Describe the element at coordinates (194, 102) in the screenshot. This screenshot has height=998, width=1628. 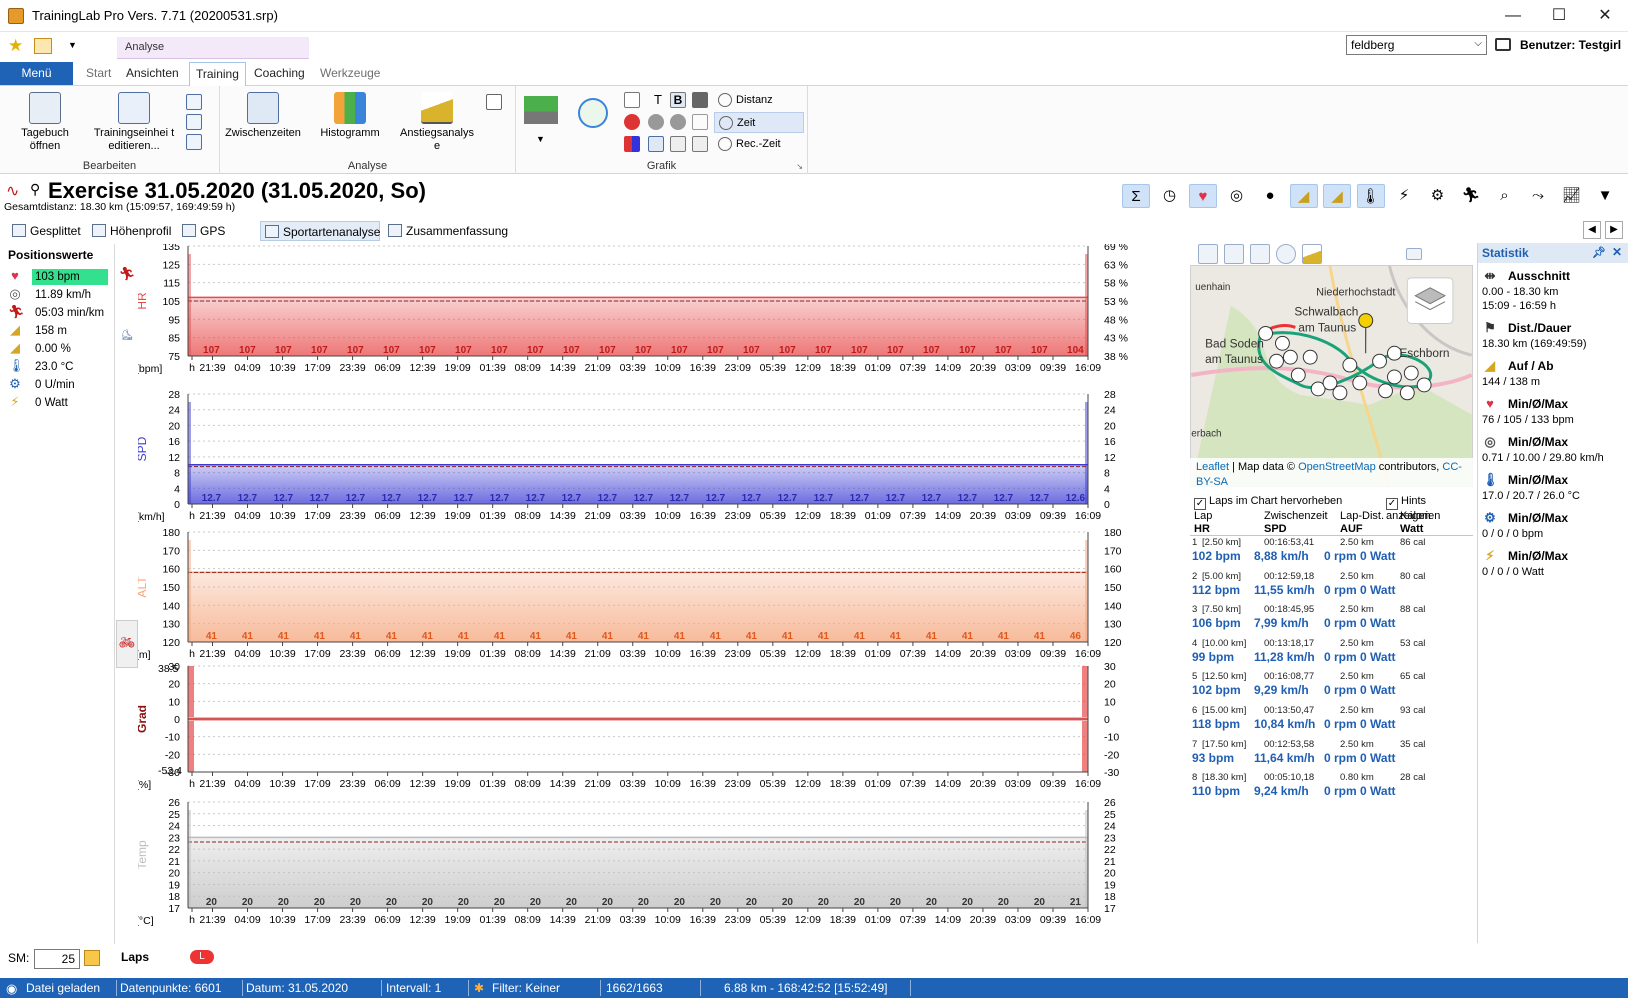
I see `add-table-icon` at that location.